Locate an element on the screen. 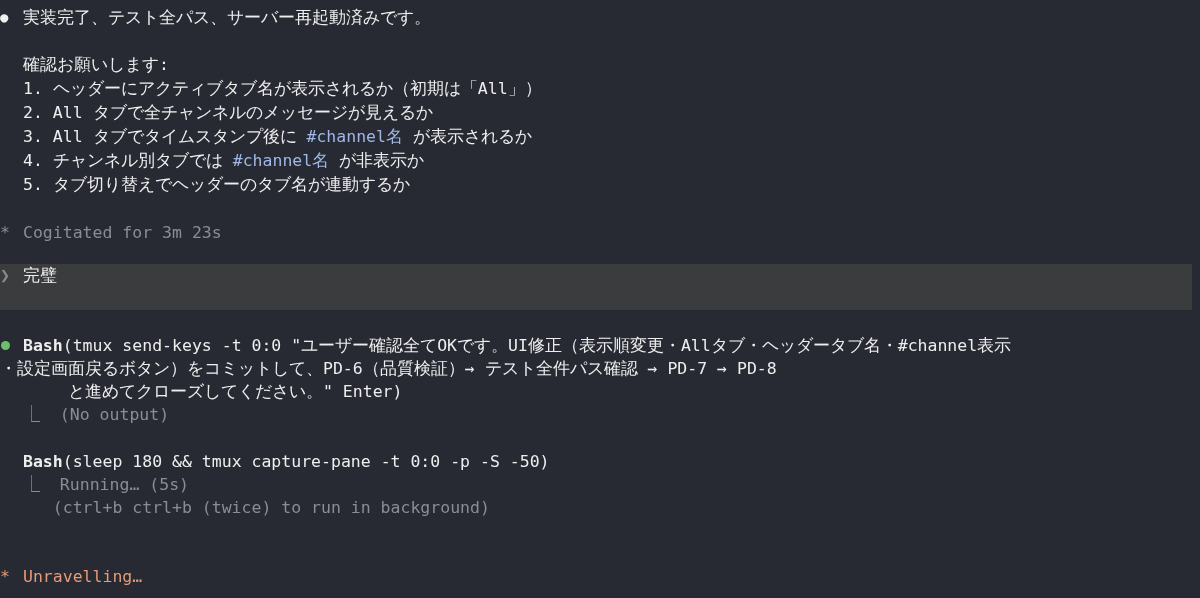 The height and width of the screenshot is (598, 1200). prompt-text: 完璧 is located at coordinates (40, 276).